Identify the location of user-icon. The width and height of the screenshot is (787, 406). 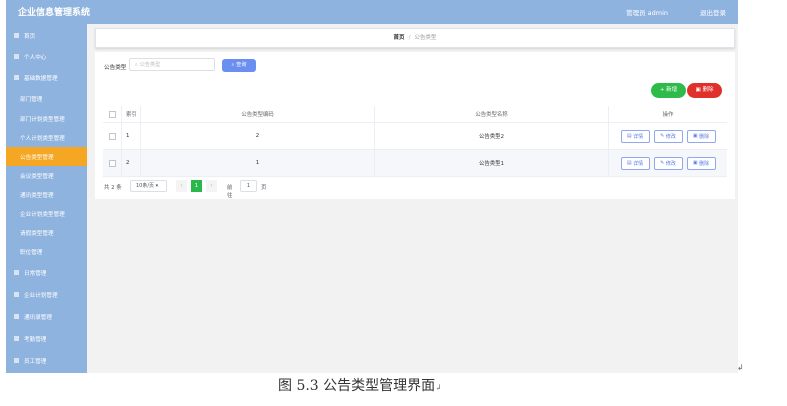
(16, 56).